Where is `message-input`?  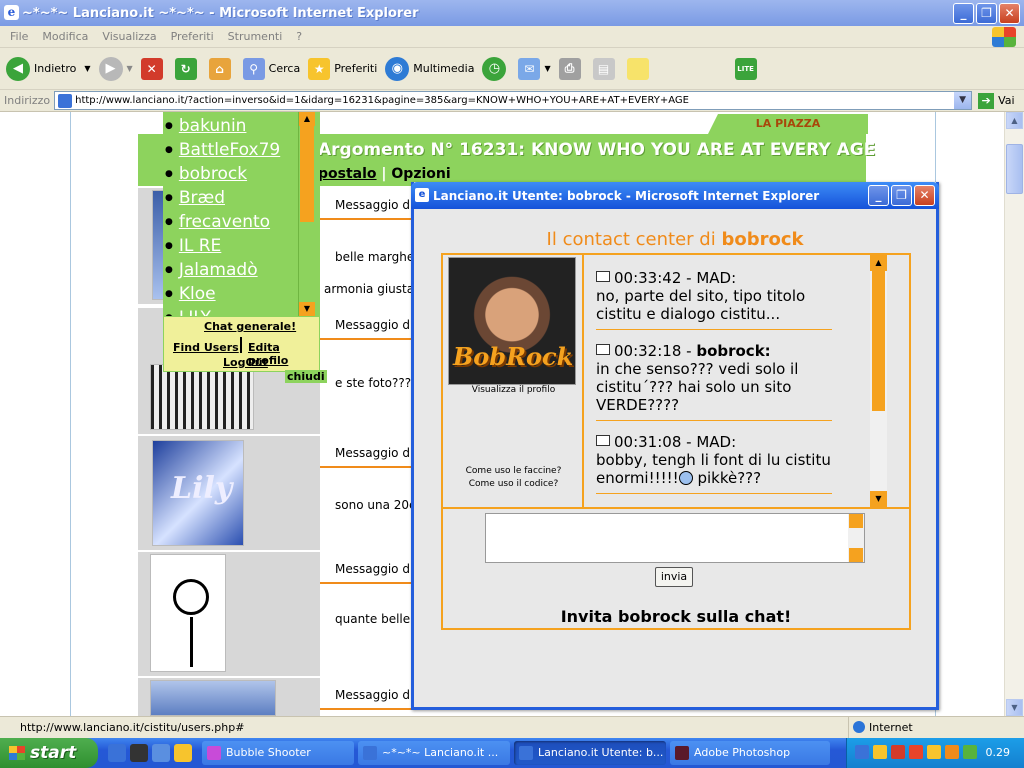 message-input is located at coordinates (675, 538).